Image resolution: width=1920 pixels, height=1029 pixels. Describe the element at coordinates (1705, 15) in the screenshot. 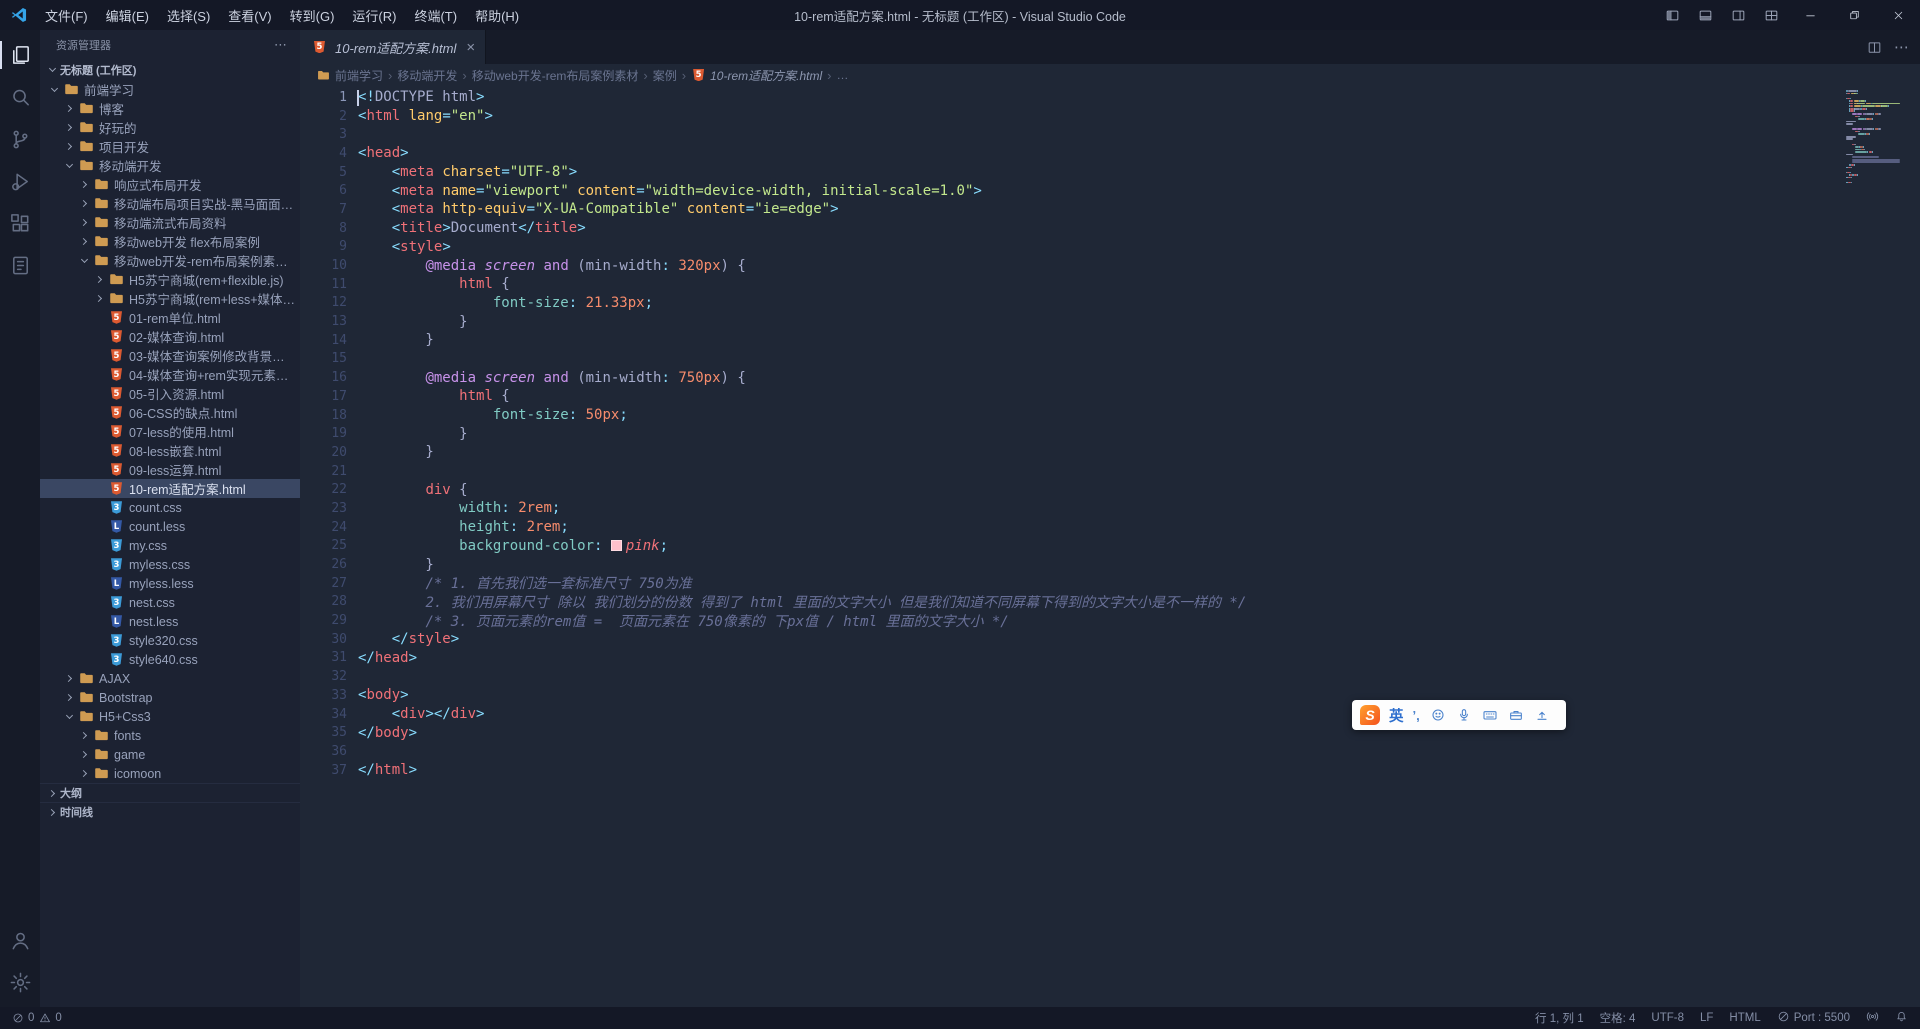

I see `layout-panel-icon` at that location.